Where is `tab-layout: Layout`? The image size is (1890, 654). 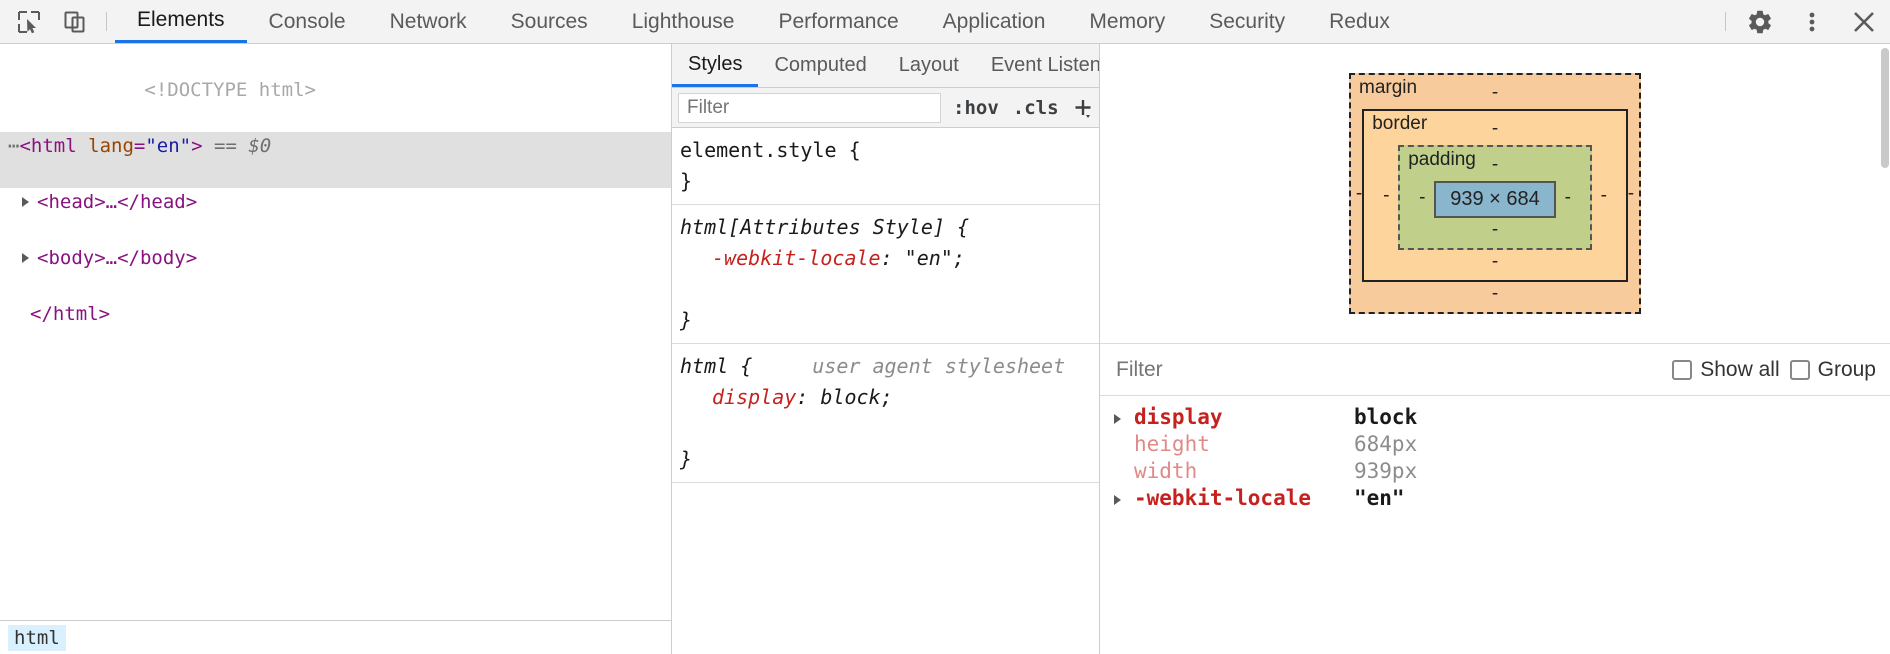
tab-layout: Layout is located at coordinates (929, 65).